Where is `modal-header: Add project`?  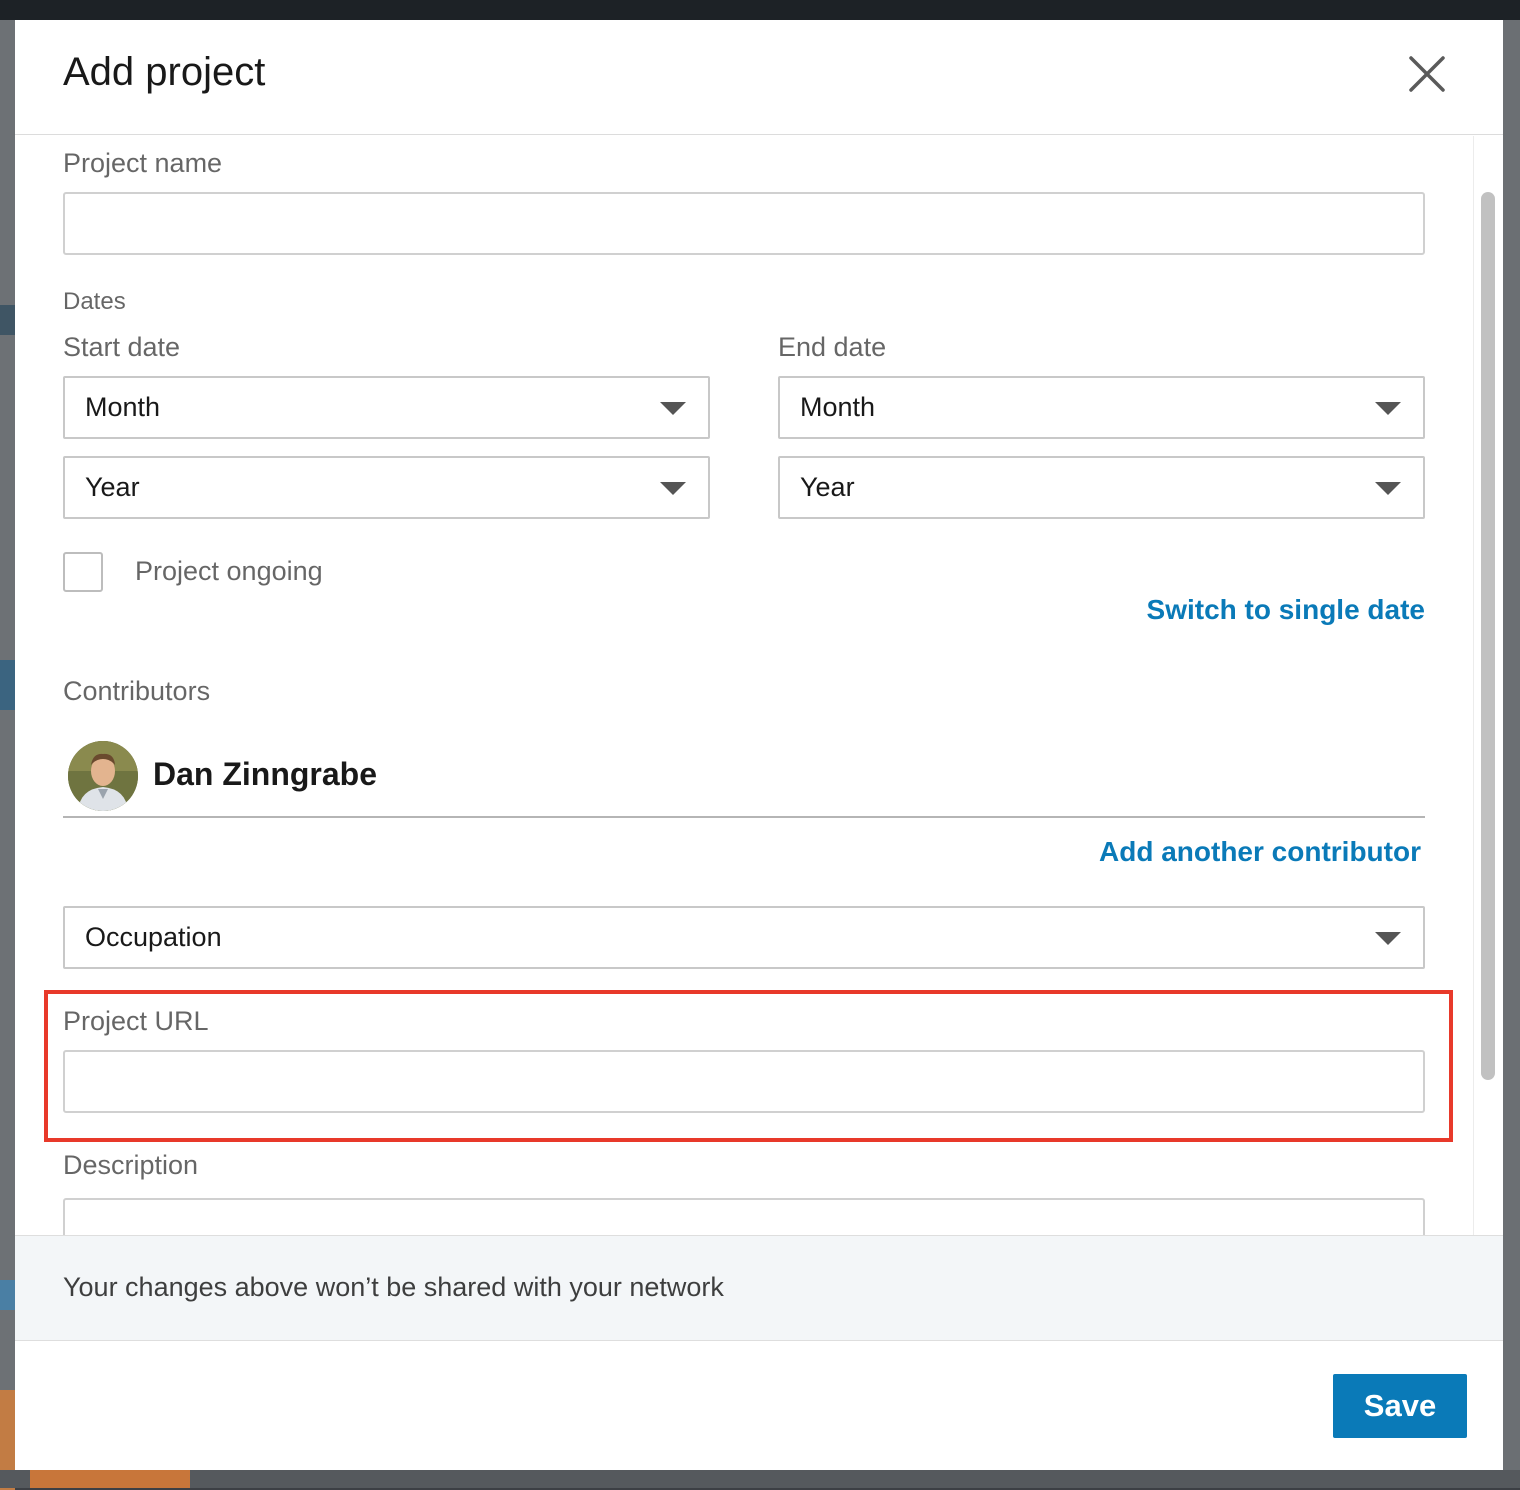 modal-header: Add project is located at coordinates (759, 77).